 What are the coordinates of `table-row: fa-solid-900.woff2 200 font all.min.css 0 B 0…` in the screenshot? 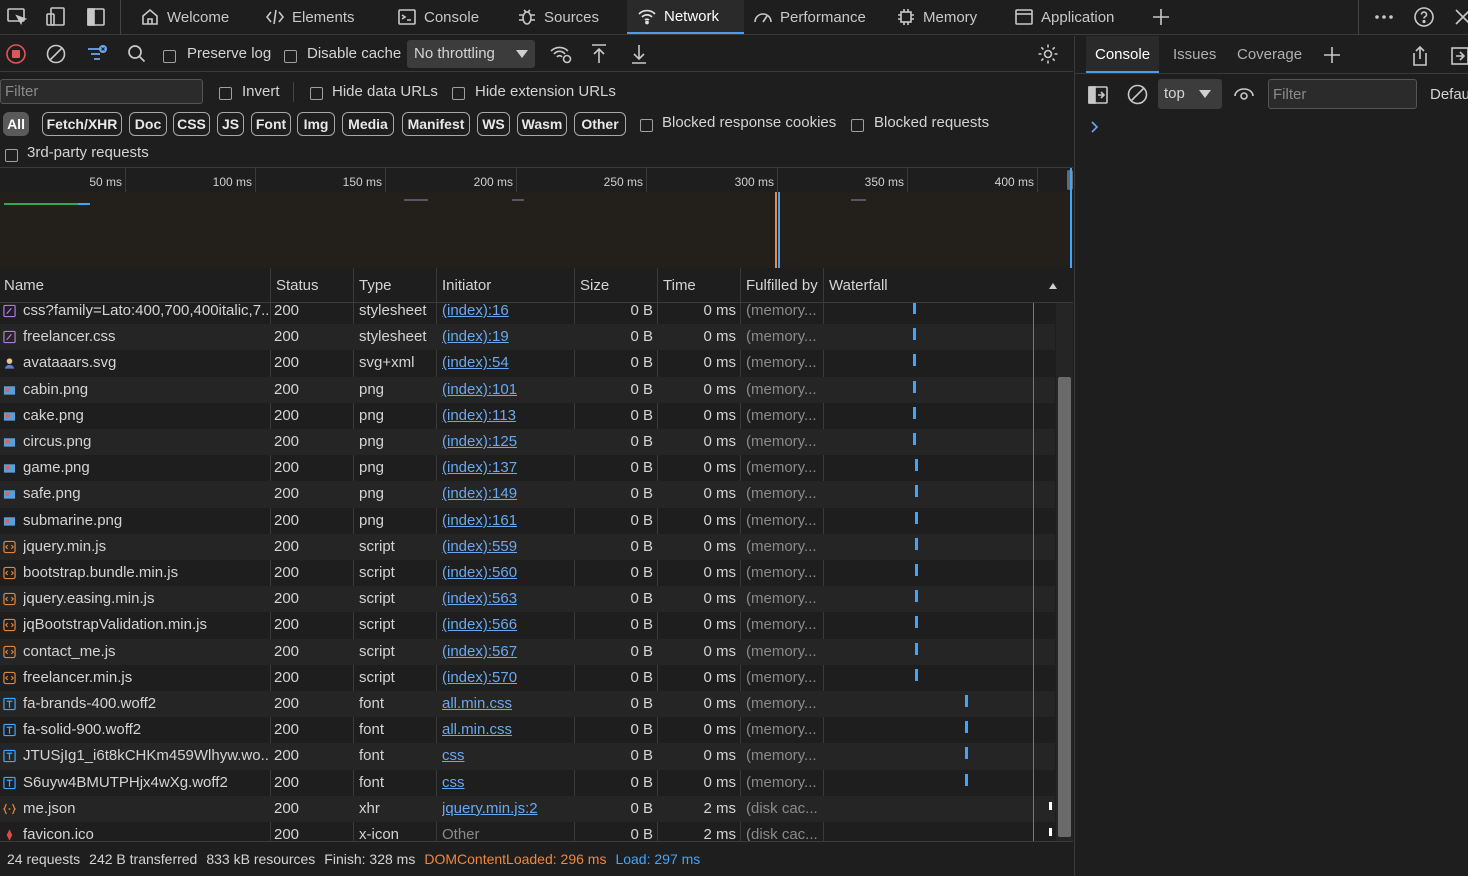 It's located at (527, 730).